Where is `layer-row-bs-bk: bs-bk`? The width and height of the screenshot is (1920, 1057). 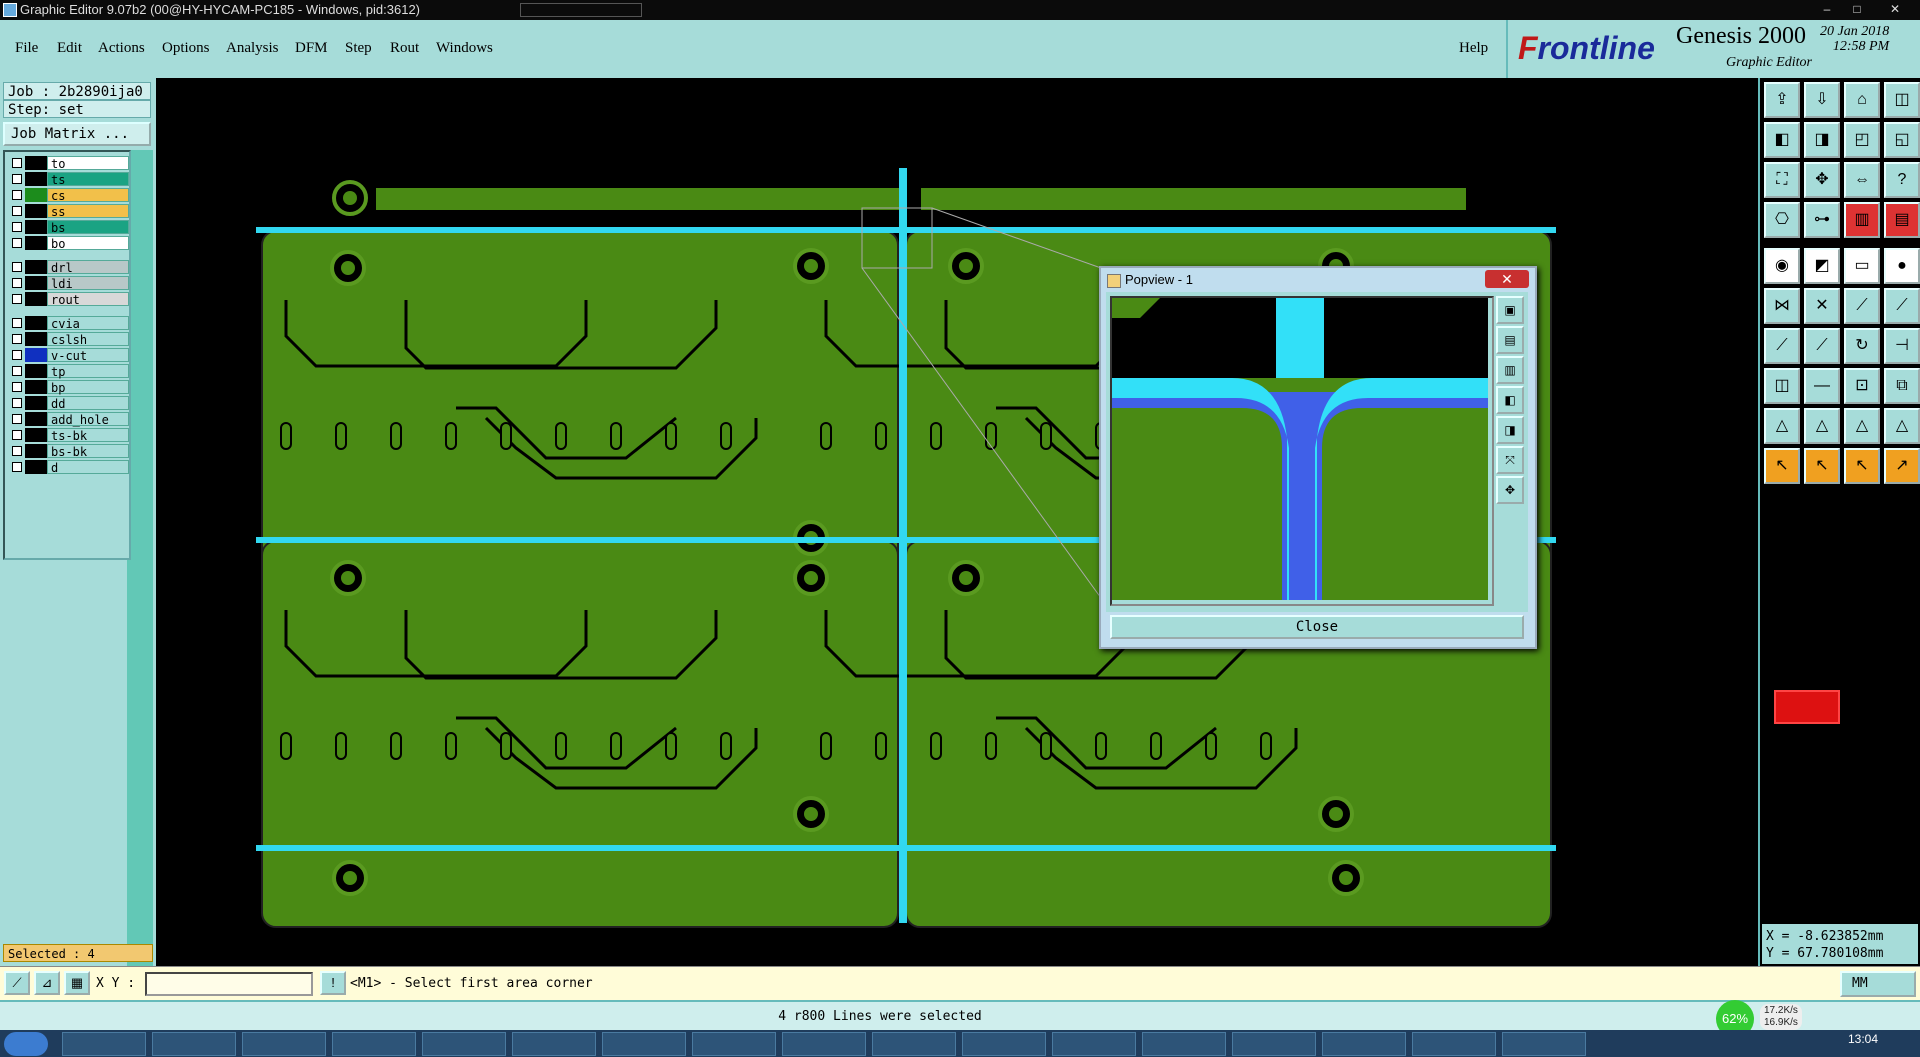 layer-row-bs-bk: bs-bk is located at coordinates (69, 451).